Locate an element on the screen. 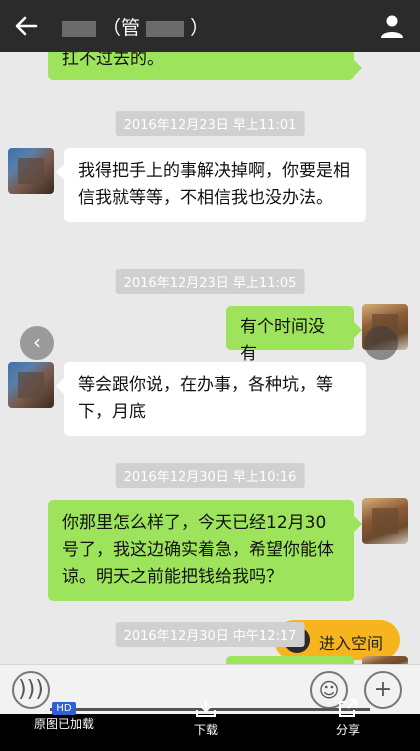 This screenshot has height=751, width=420. timestamp: 2016年12月30日 早上10:16 is located at coordinates (210, 475).